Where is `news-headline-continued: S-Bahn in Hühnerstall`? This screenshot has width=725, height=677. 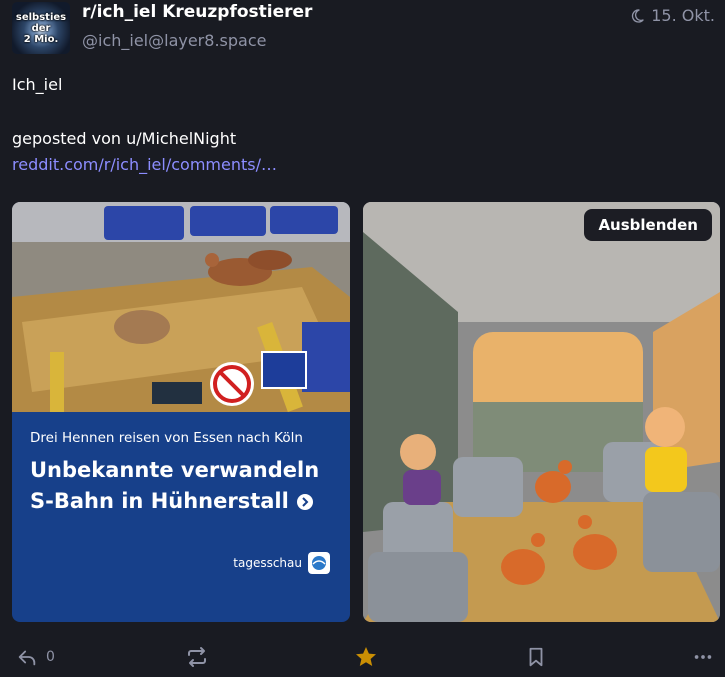 news-headline-continued: S-Bahn in Hühnerstall is located at coordinates (172, 501).